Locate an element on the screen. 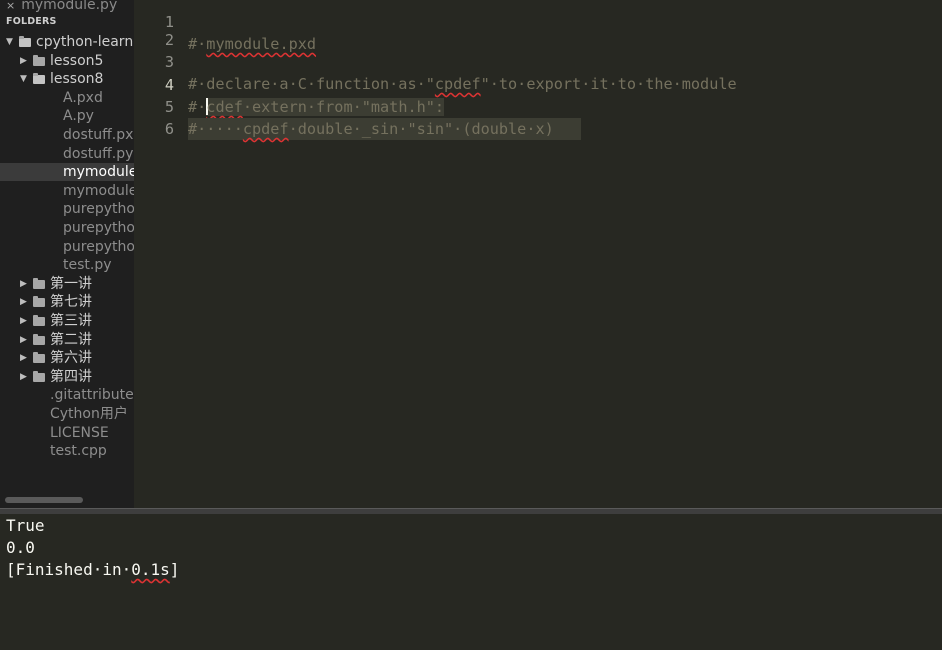 The height and width of the screenshot is (650, 942). output-line: True is located at coordinates (25, 525).